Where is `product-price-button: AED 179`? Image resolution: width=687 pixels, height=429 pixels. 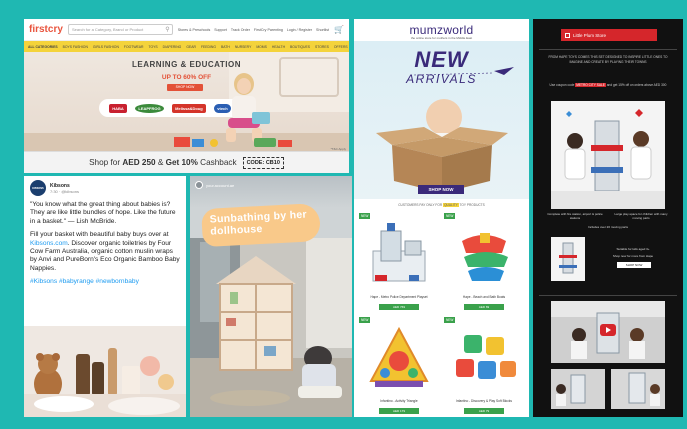
product-price-button: AED 179 is located at coordinates (399, 411).